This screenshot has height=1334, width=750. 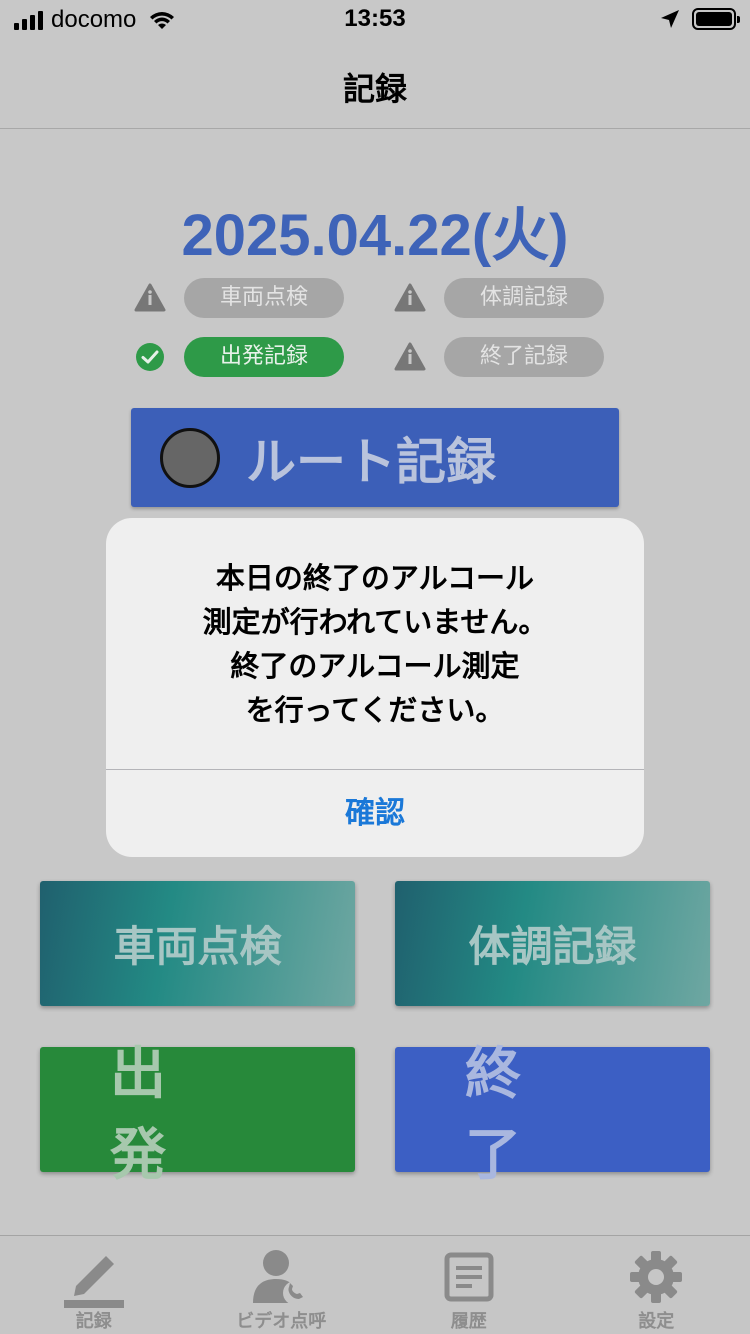 I want to click on status-bar-right, so click(x=700, y=19).